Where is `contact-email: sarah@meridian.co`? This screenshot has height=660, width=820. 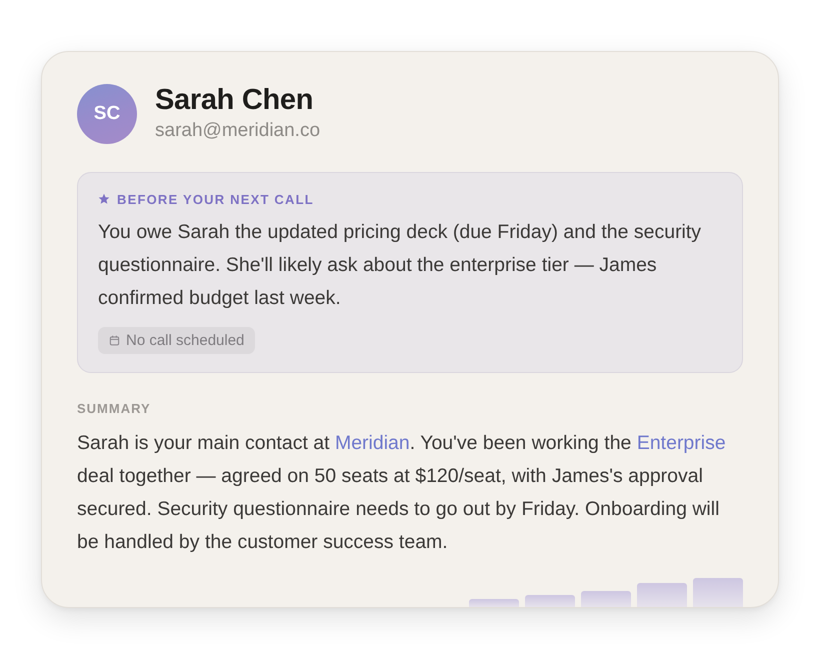 contact-email: sarah@meridian.co is located at coordinates (237, 131).